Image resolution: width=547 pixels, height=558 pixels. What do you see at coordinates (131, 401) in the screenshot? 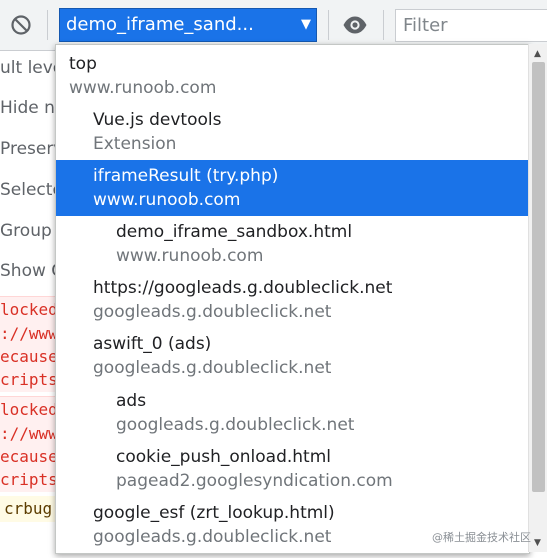
I see `context-option-name: ads` at bounding box center [131, 401].